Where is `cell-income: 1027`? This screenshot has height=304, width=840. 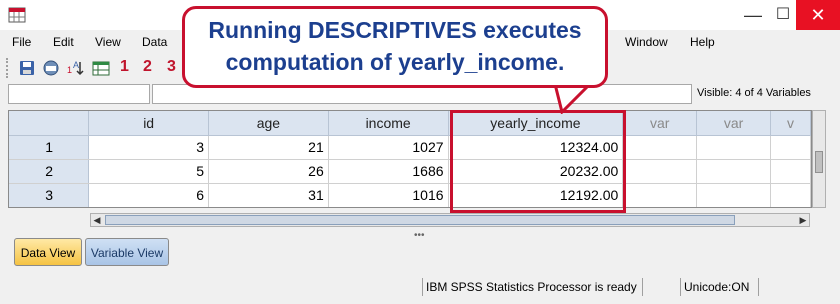
cell-income: 1027 is located at coordinates (388, 147).